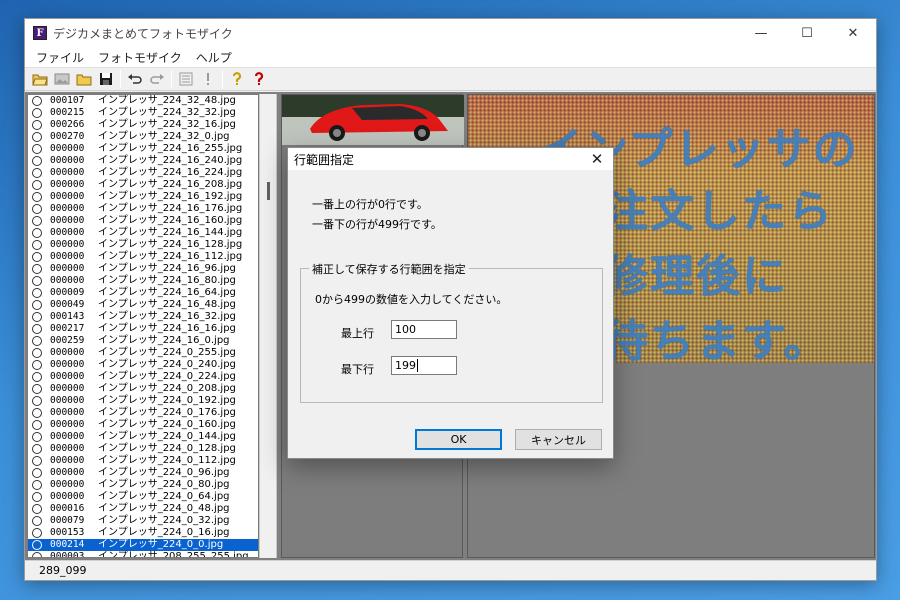  What do you see at coordinates (143, 461) in the screenshot?
I see `file-list-row: 000000 インプレッサ_224_0_112.jpg` at bounding box center [143, 461].